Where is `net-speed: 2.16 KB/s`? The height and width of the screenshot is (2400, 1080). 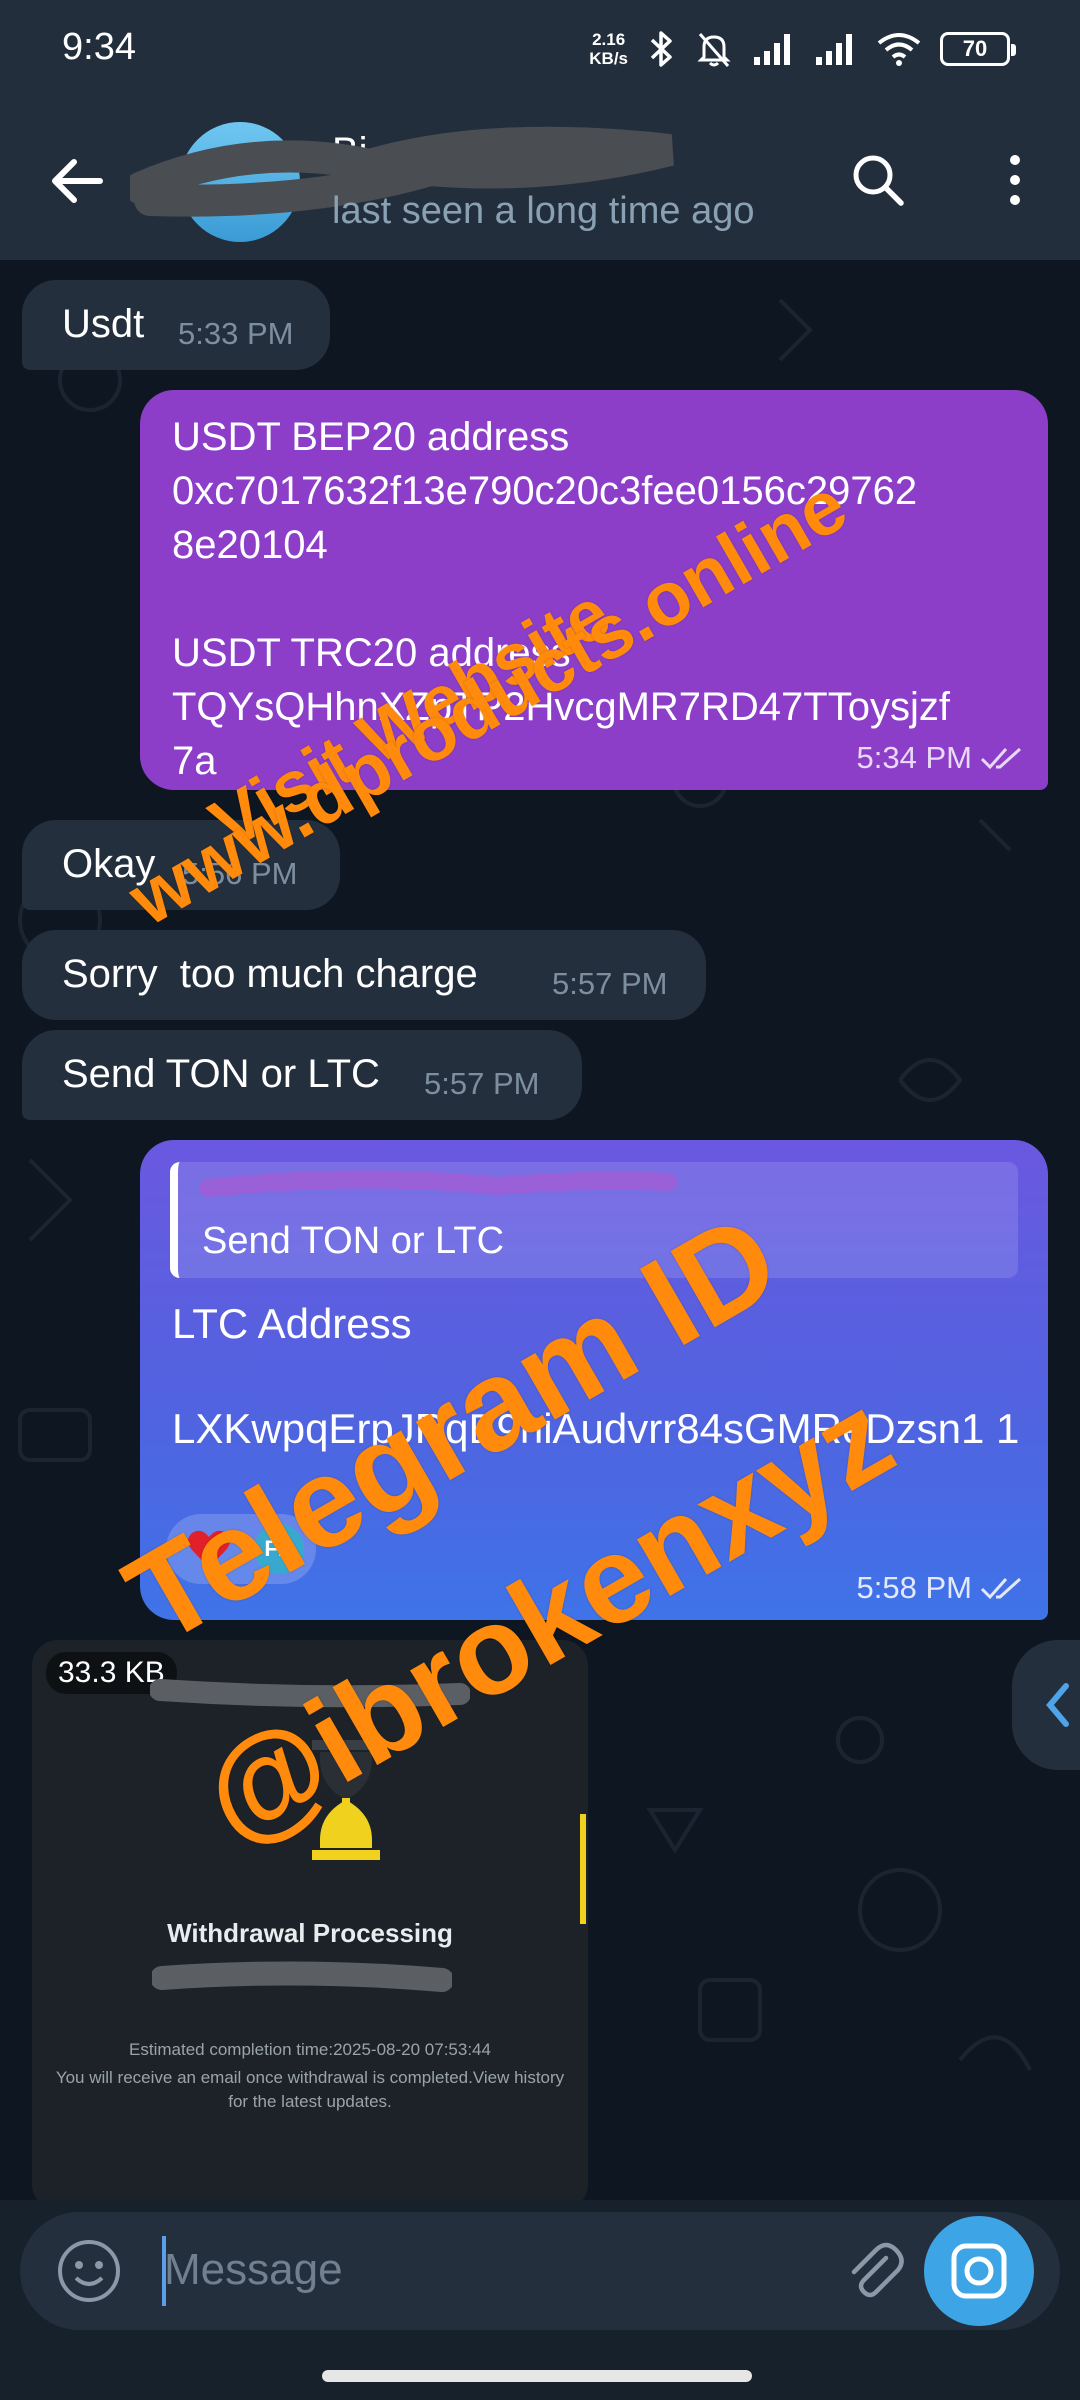 net-speed: 2.16 KB/s is located at coordinates (608, 49).